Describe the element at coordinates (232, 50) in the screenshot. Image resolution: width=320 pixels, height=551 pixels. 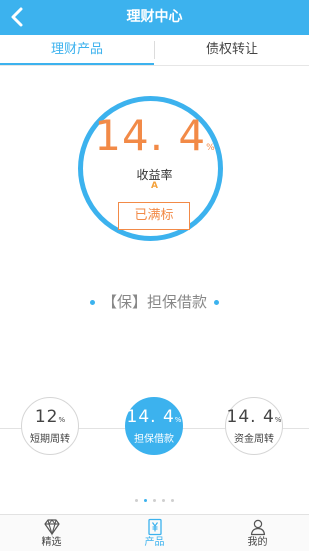
I see `tab-debt-transfer: 债权转让` at that location.